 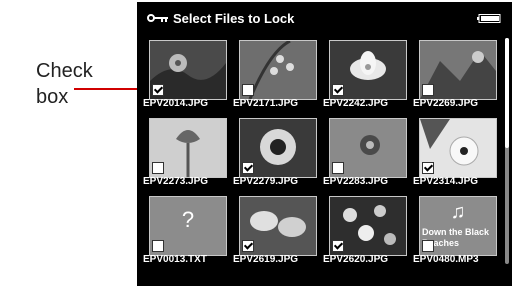 I want to click on file-tile: EPV2279.JPG, so click(x=275, y=150).